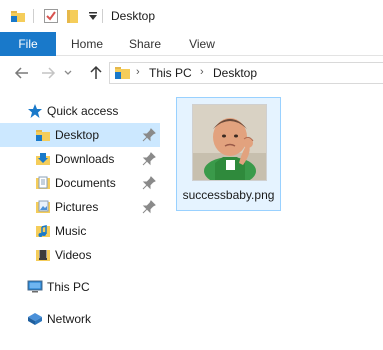  Describe the element at coordinates (68, 287) in the screenshot. I see `nav-item-label: This PC` at that location.